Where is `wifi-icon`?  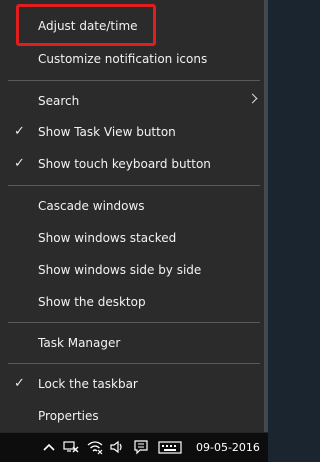 wifi-icon is located at coordinates (95, 447).